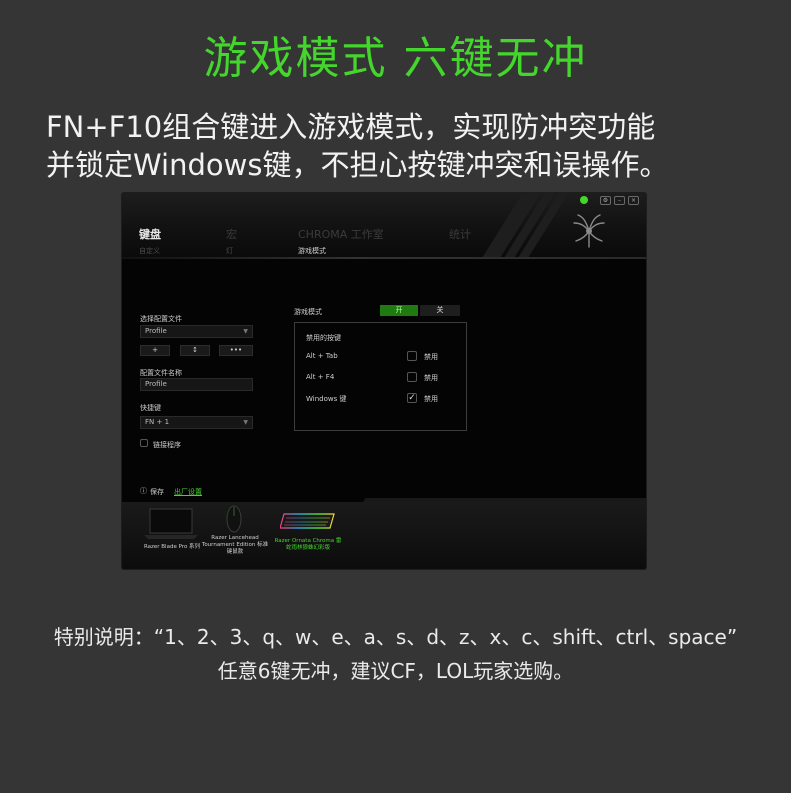  Describe the element at coordinates (161, 373) in the screenshot. I see `profile-name-label: 配置文件名称` at that location.